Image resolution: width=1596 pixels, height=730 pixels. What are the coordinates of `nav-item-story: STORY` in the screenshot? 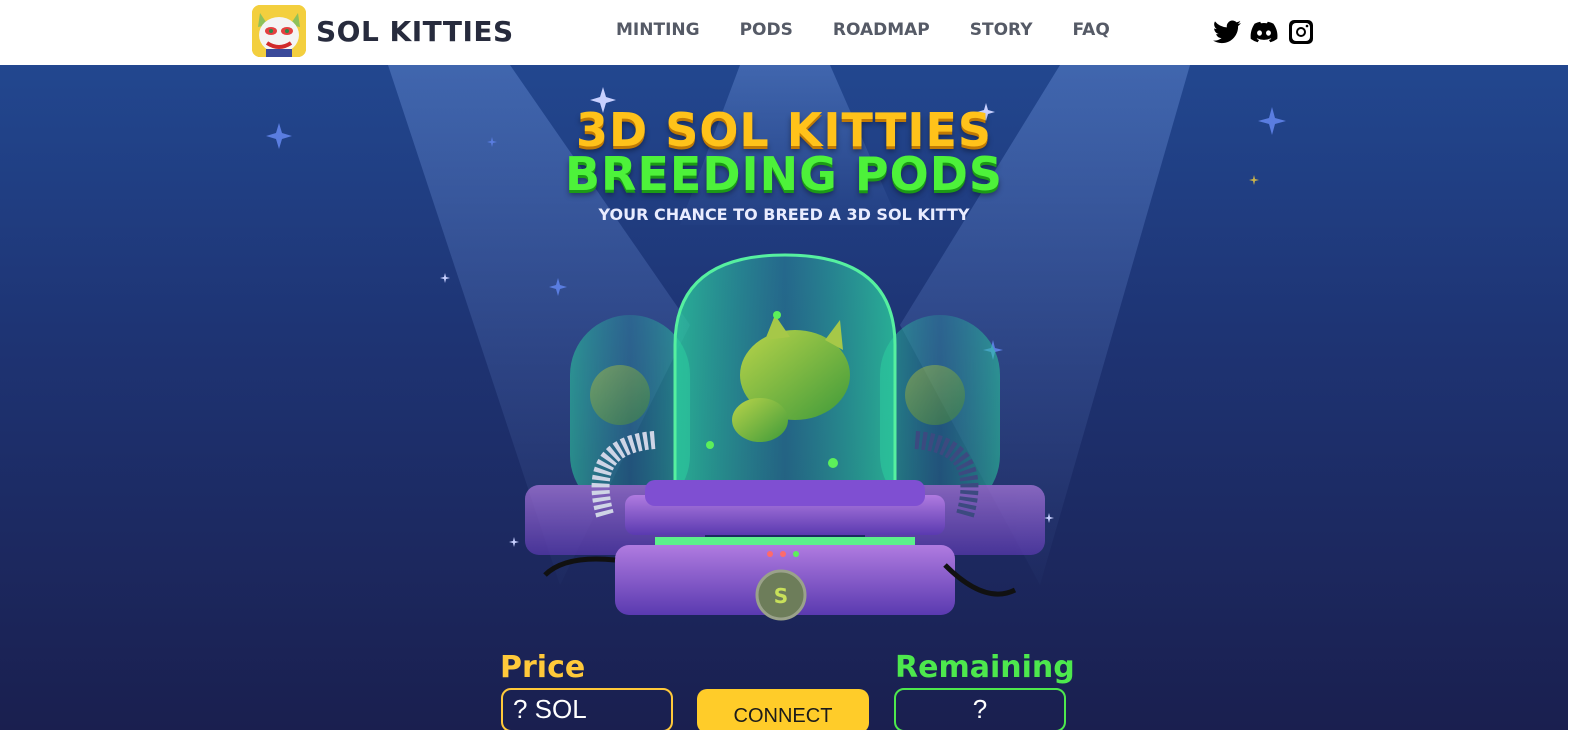 It's located at (1001, 30).